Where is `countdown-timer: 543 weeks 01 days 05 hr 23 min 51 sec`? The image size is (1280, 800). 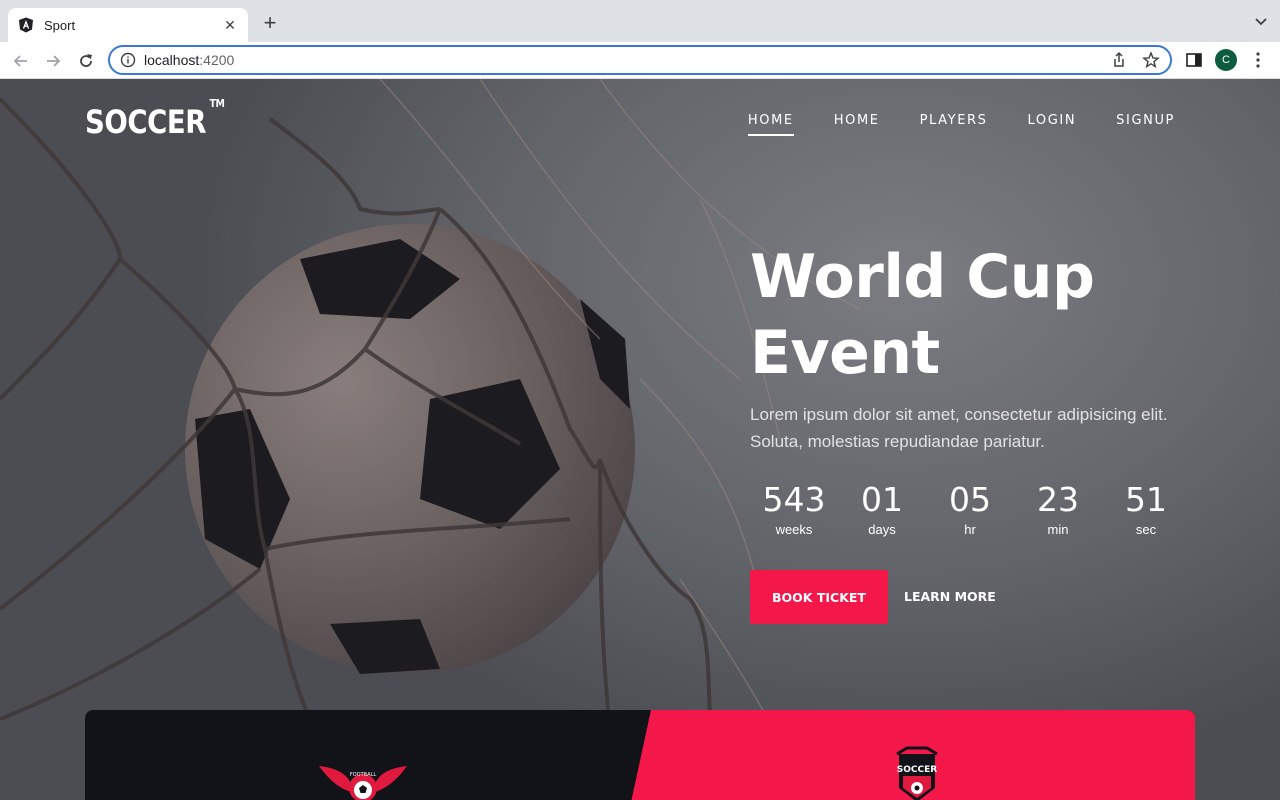
countdown-timer: 543 weeks 01 days 05 hr 23 min 51 sec is located at coordinates (970, 509).